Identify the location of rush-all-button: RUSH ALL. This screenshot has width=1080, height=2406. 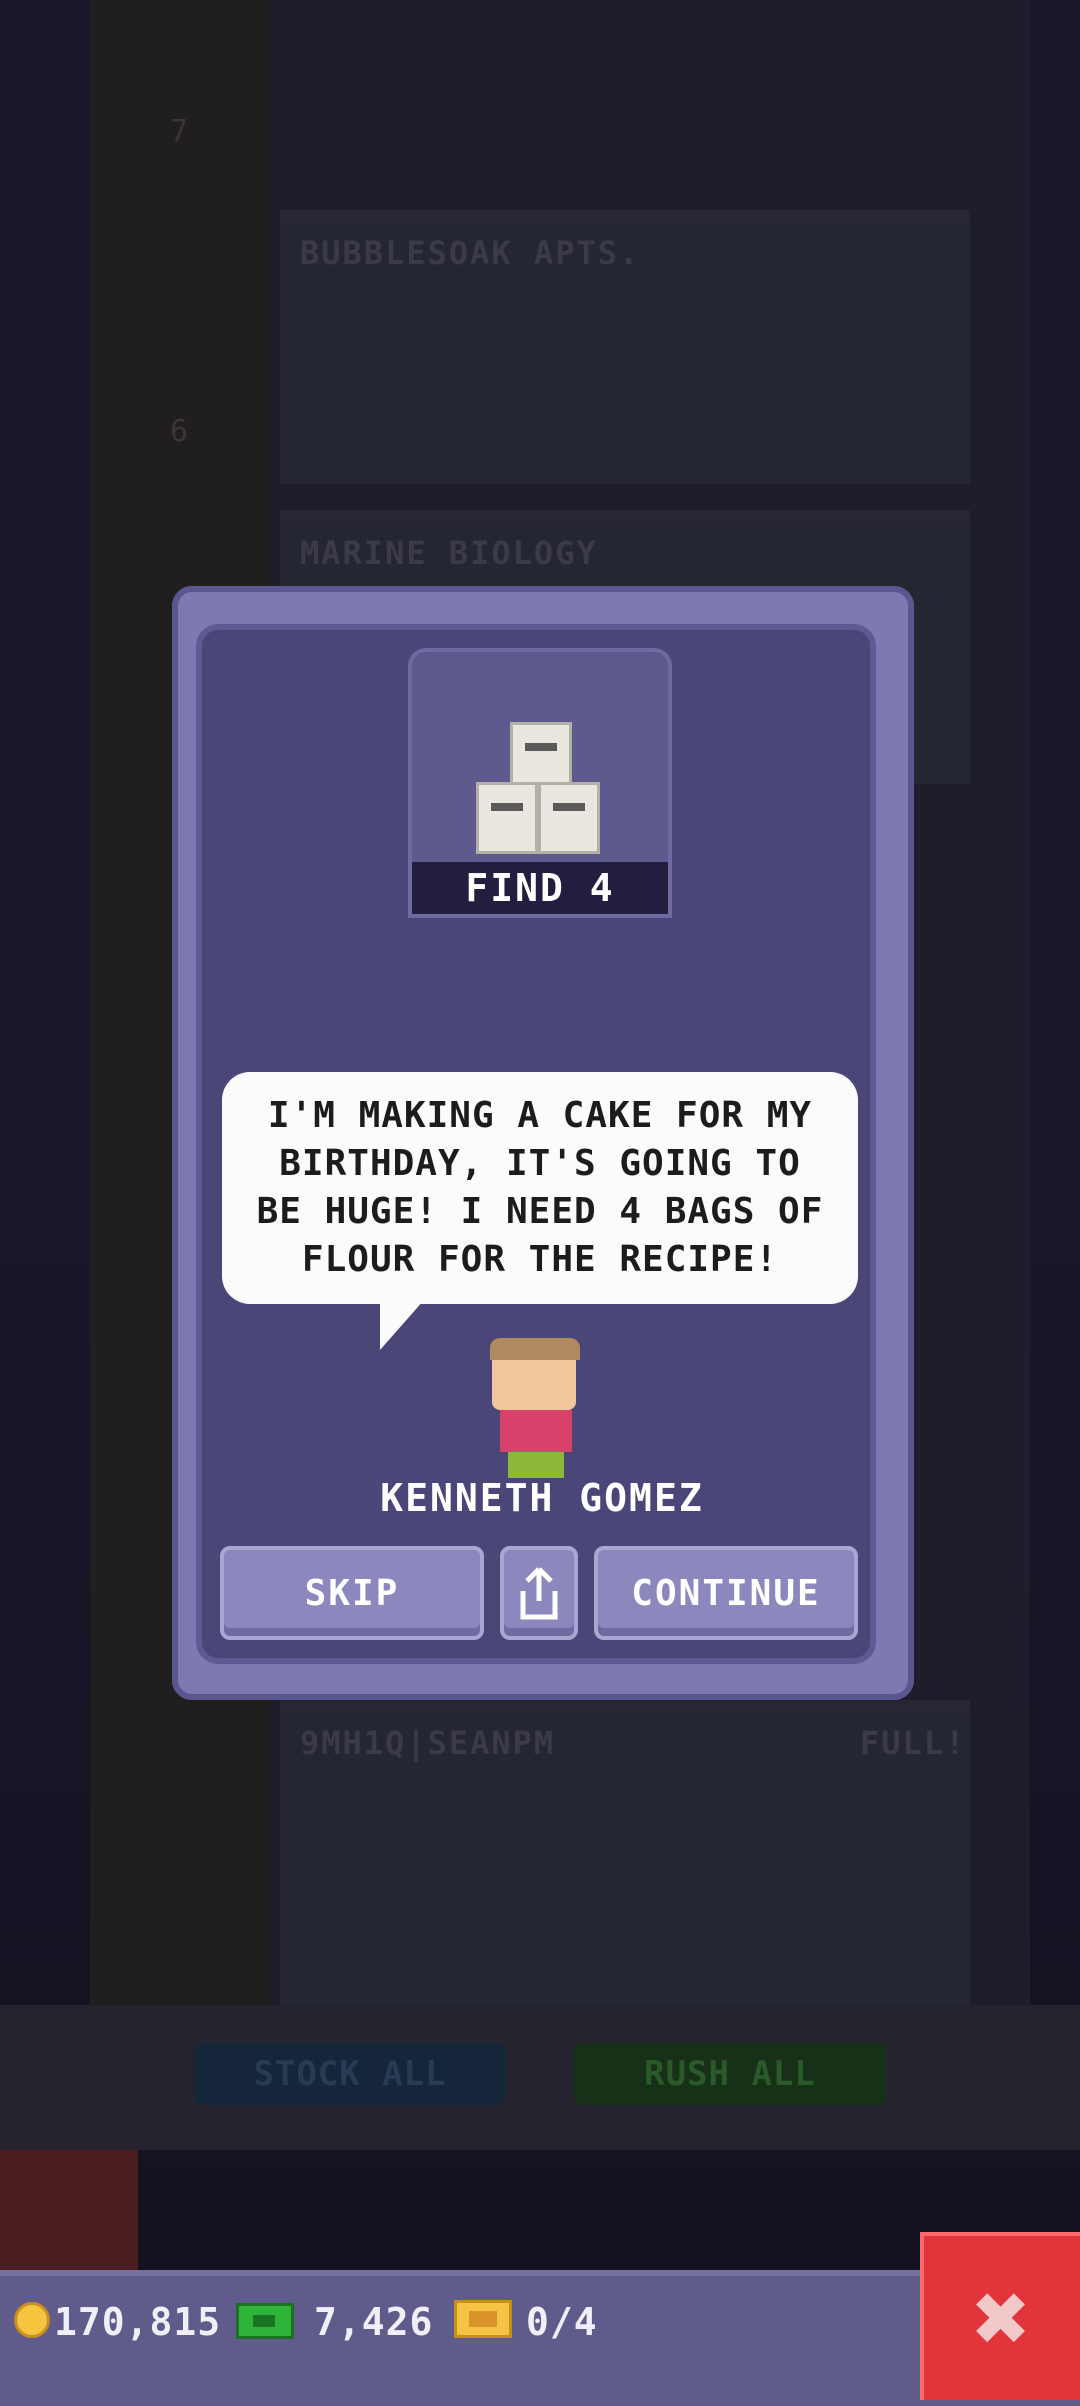
(730, 2074).